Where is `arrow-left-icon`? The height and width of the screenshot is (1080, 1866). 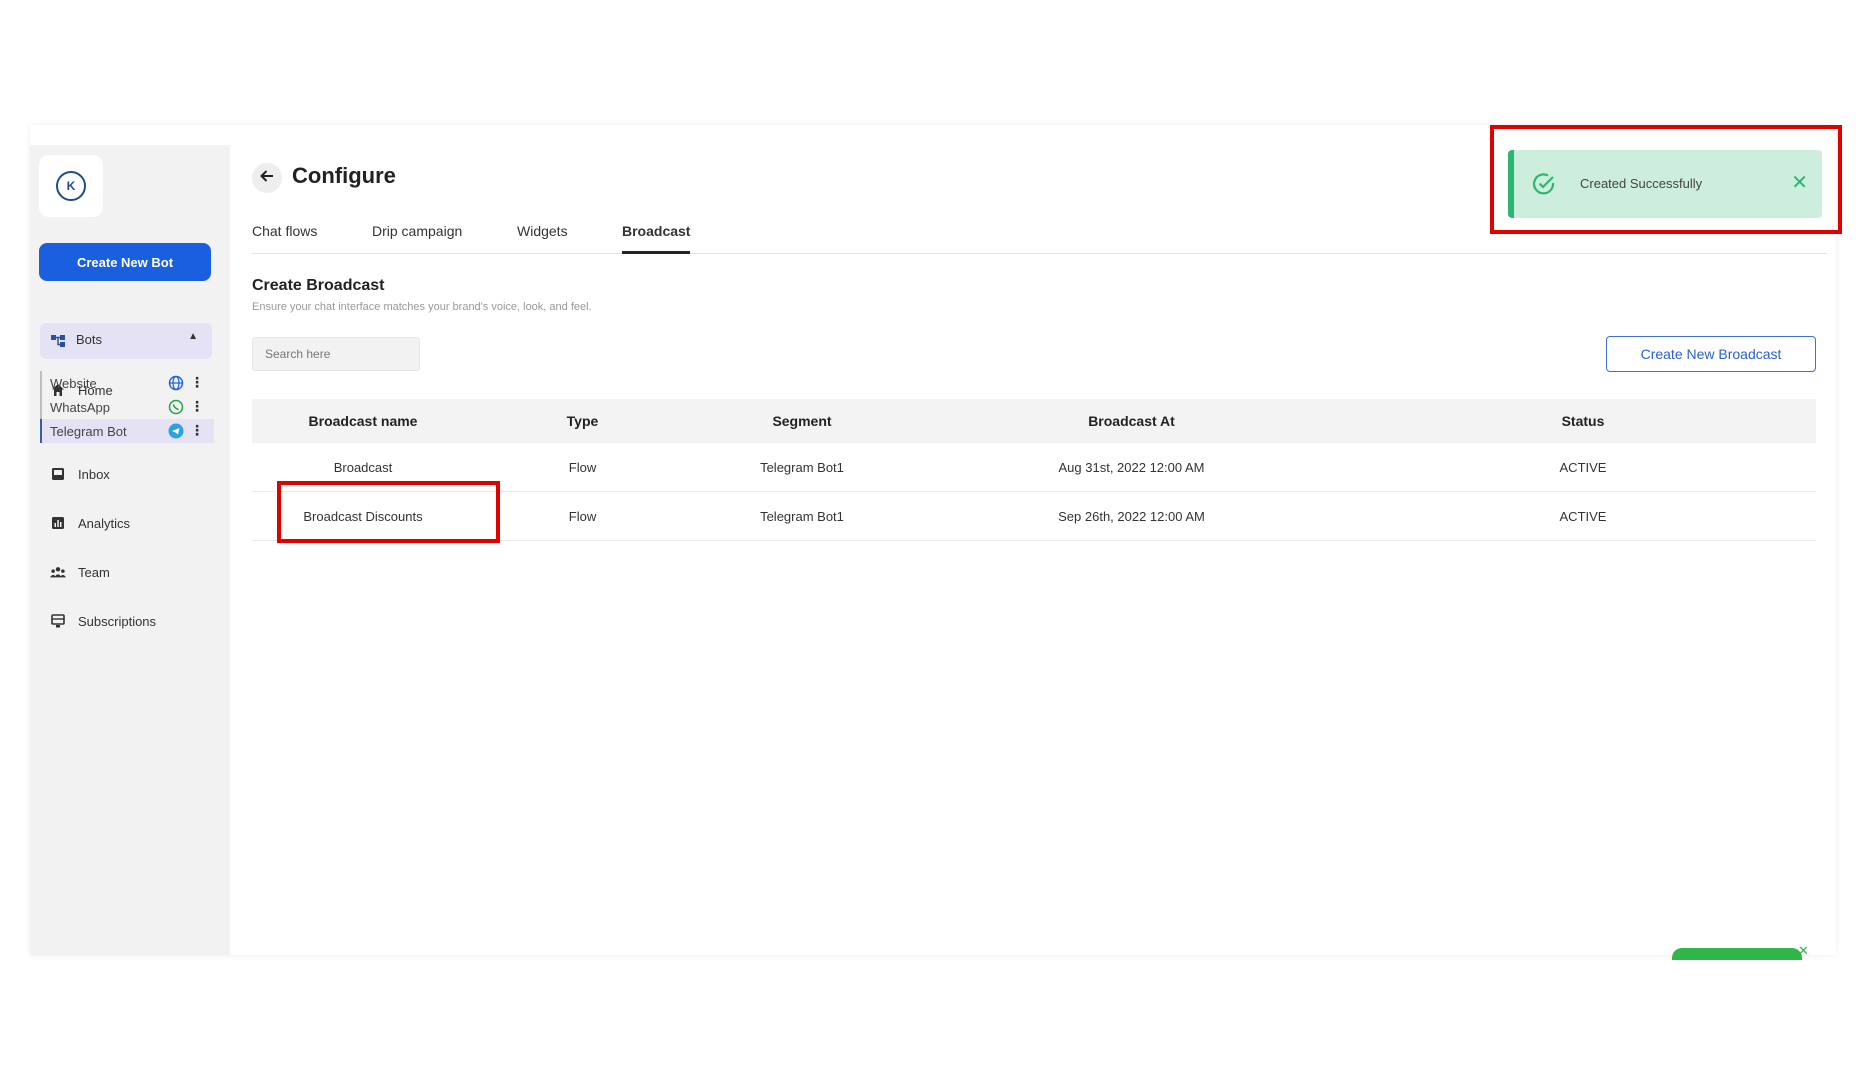 arrow-left-icon is located at coordinates (267, 178).